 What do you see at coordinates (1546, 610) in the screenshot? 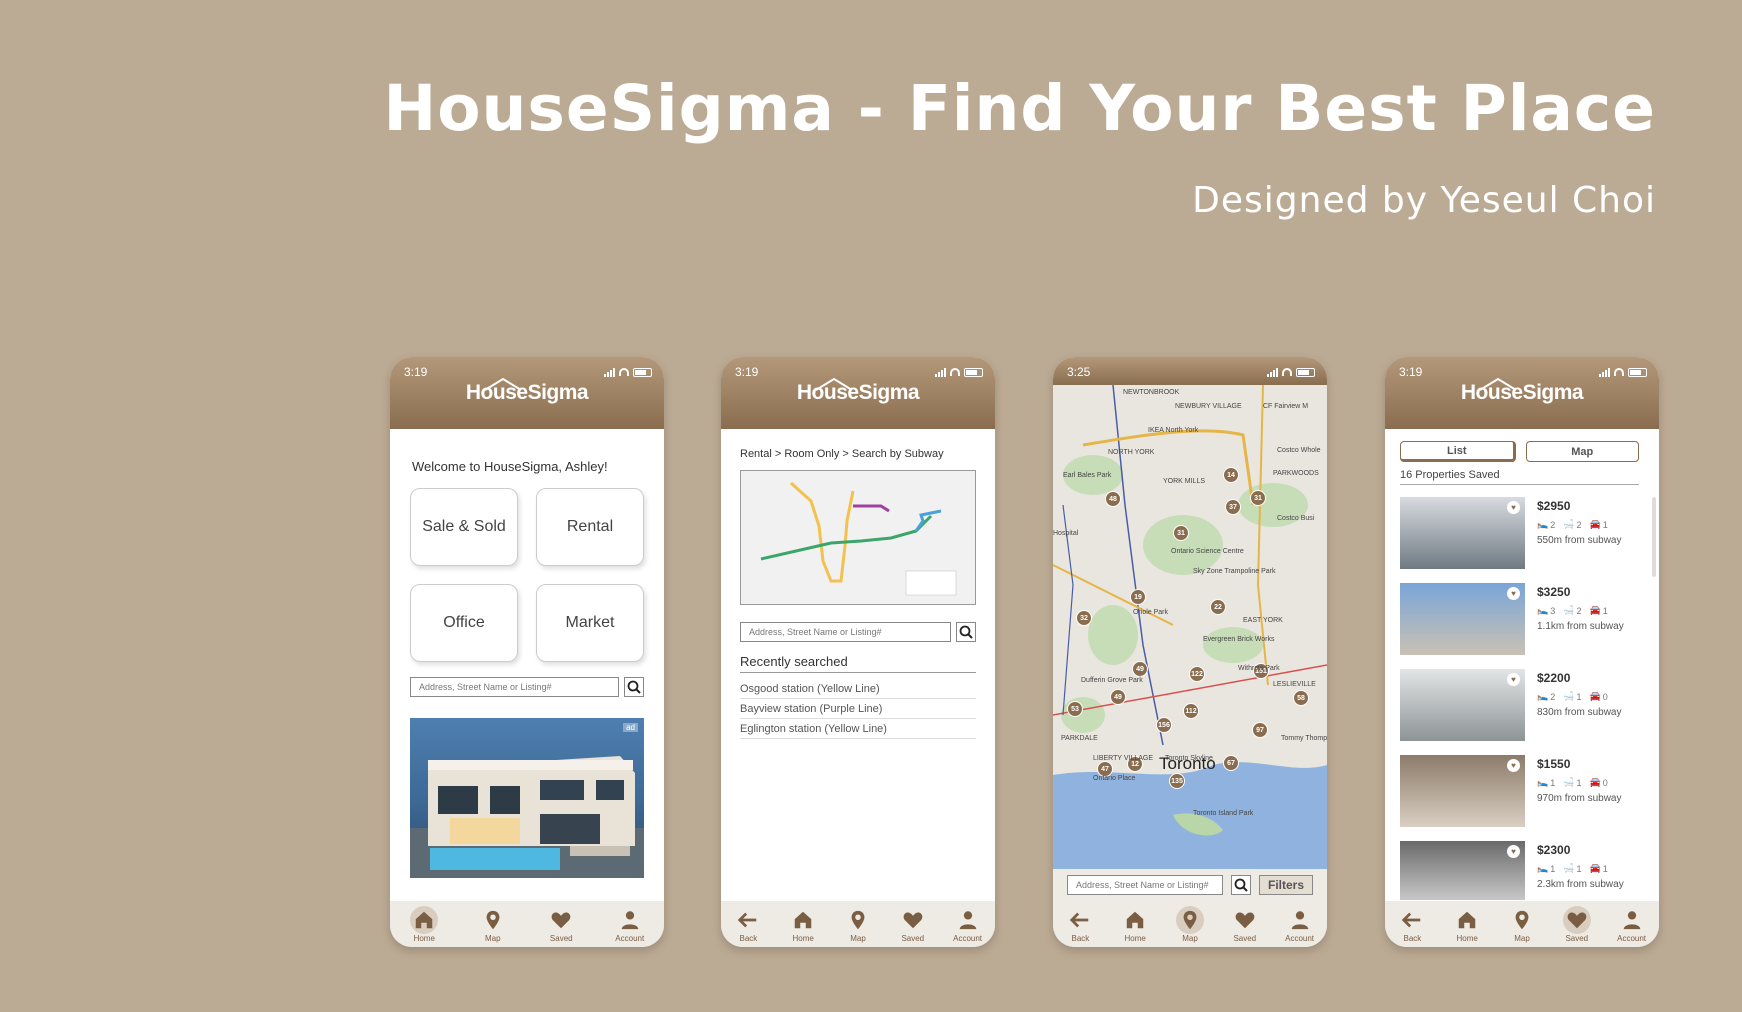
I see `bed-icon: 🛌 3` at bounding box center [1546, 610].